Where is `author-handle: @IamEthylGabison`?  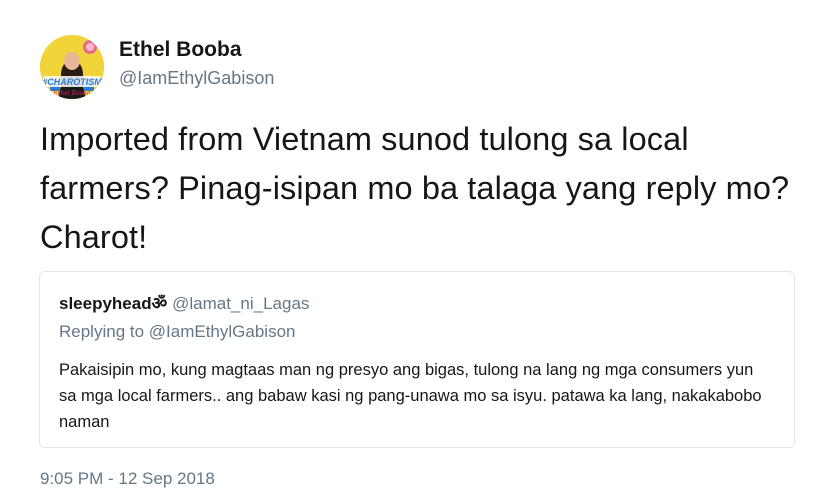 author-handle: @IamEthylGabison is located at coordinates (196, 78).